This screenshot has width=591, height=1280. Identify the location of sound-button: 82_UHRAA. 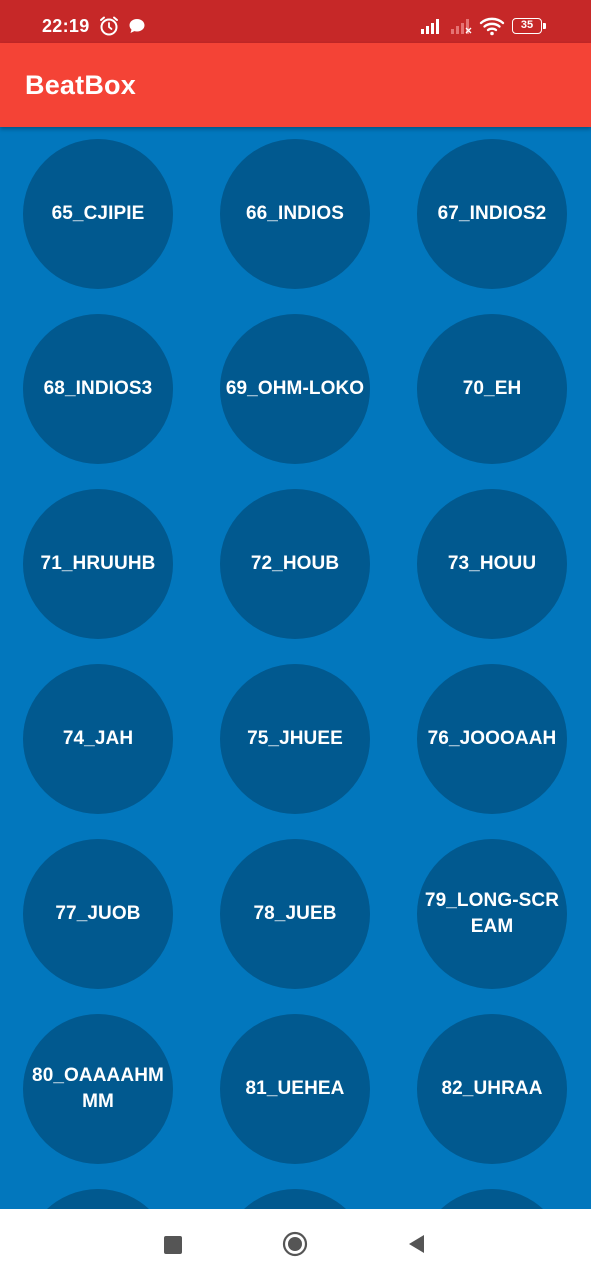
(492, 1089).